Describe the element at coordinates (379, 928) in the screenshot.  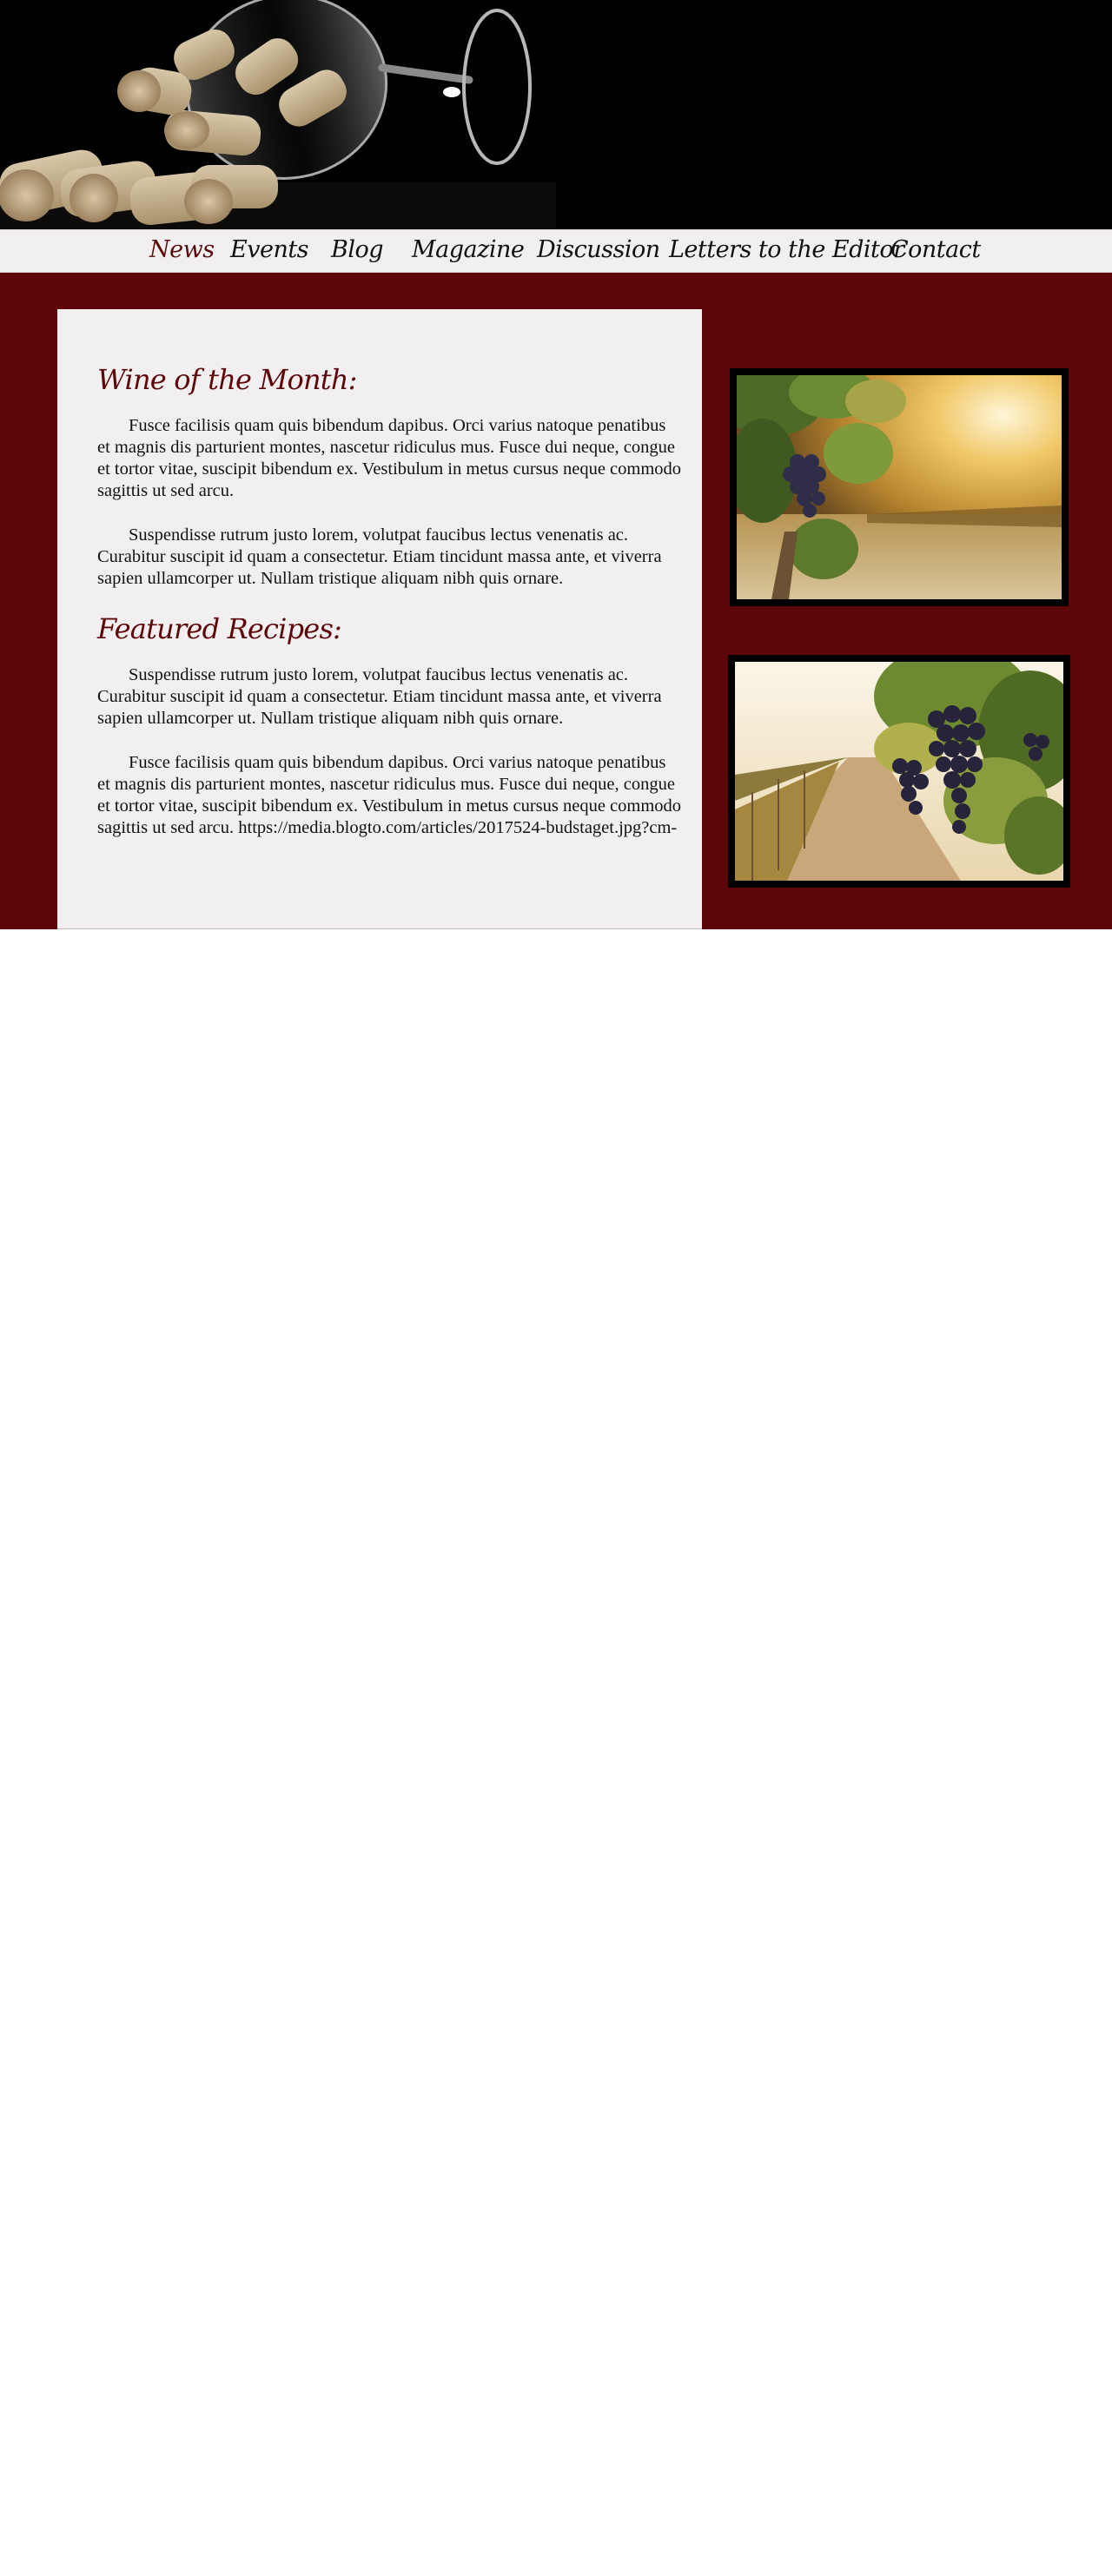
I see `footer-divider` at that location.